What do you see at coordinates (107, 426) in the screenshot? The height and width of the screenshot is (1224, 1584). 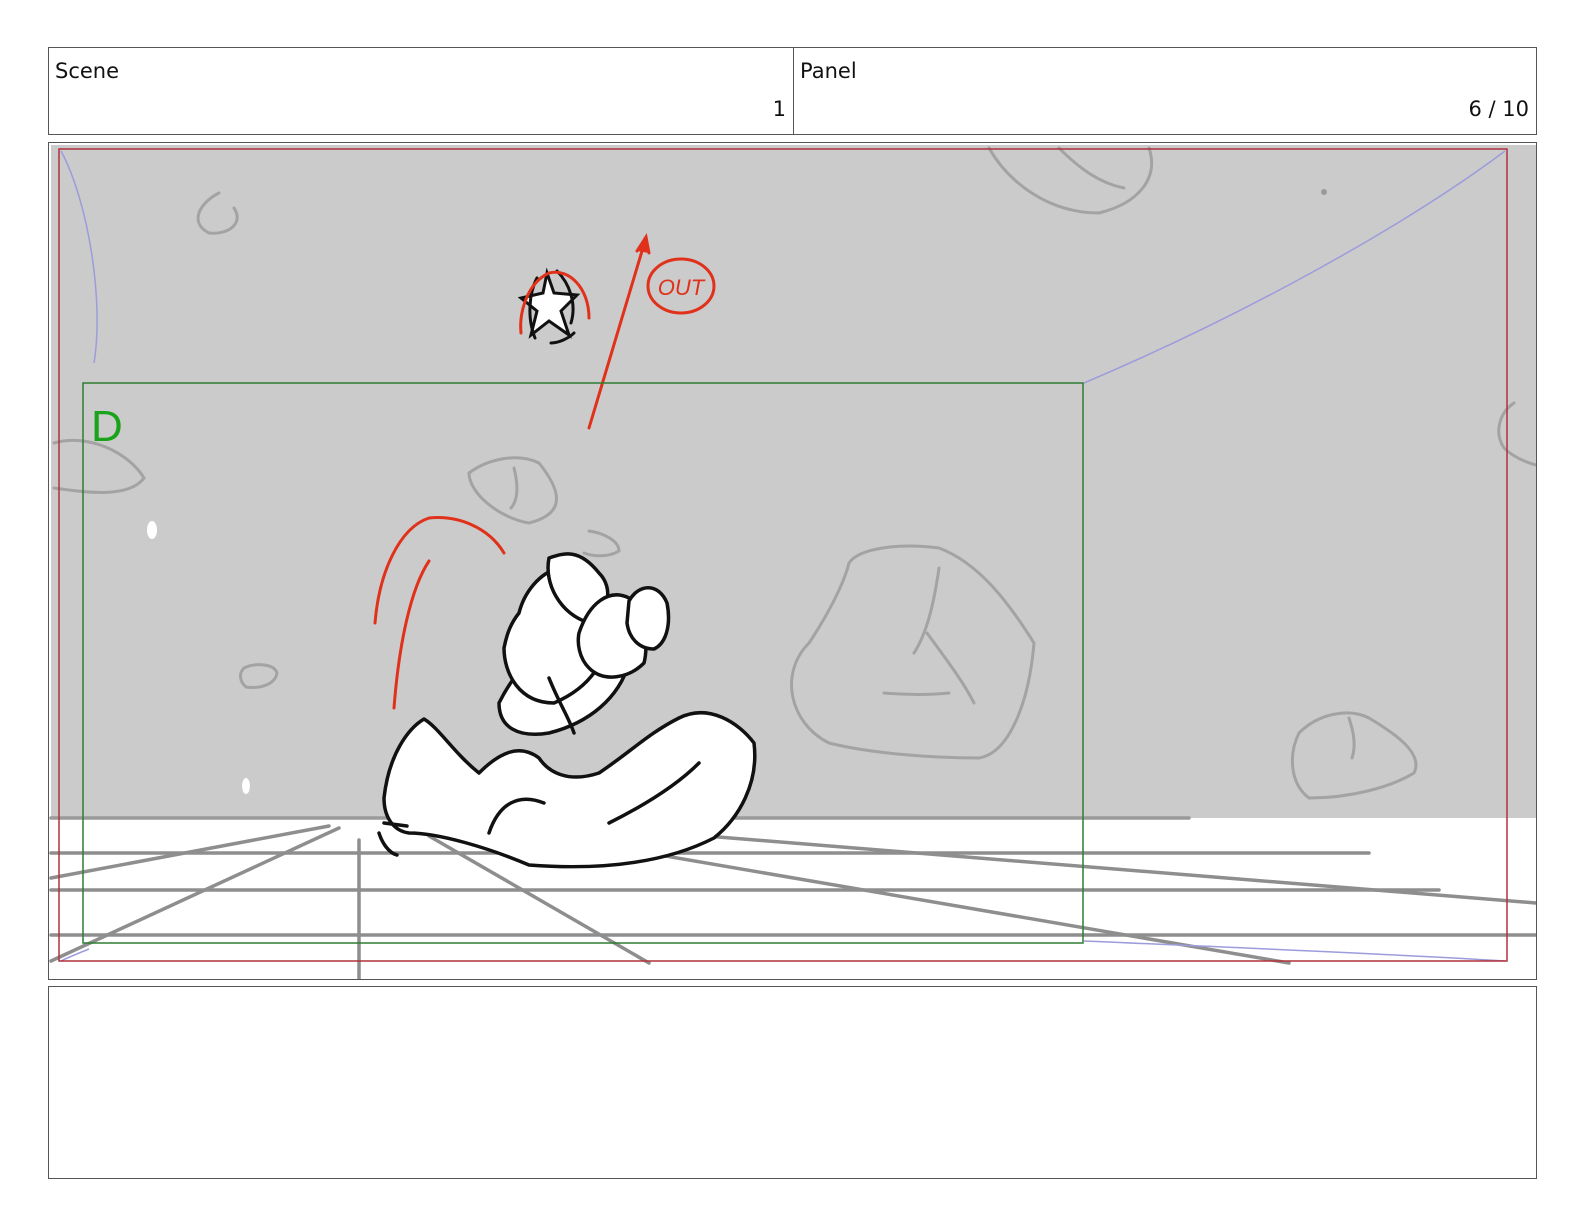 I see `field-frame-label: D` at bounding box center [107, 426].